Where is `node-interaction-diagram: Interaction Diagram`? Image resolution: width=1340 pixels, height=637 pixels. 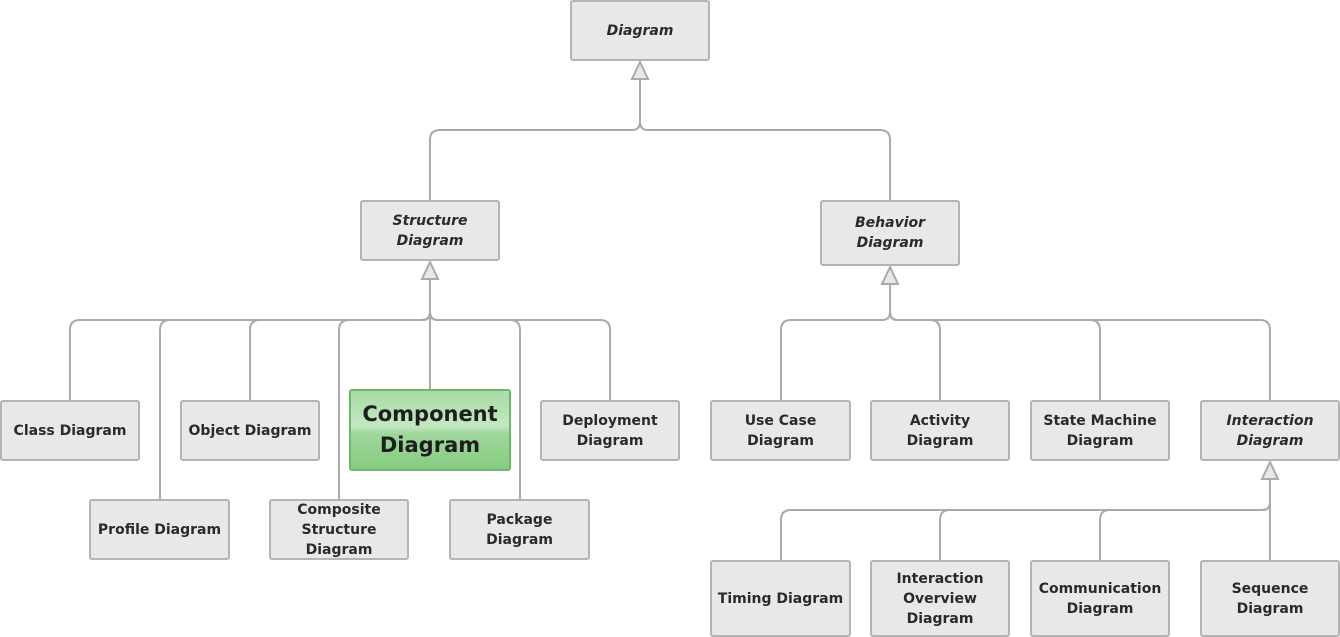 node-interaction-diagram: Interaction Diagram is located at coordinates (1270, 430).